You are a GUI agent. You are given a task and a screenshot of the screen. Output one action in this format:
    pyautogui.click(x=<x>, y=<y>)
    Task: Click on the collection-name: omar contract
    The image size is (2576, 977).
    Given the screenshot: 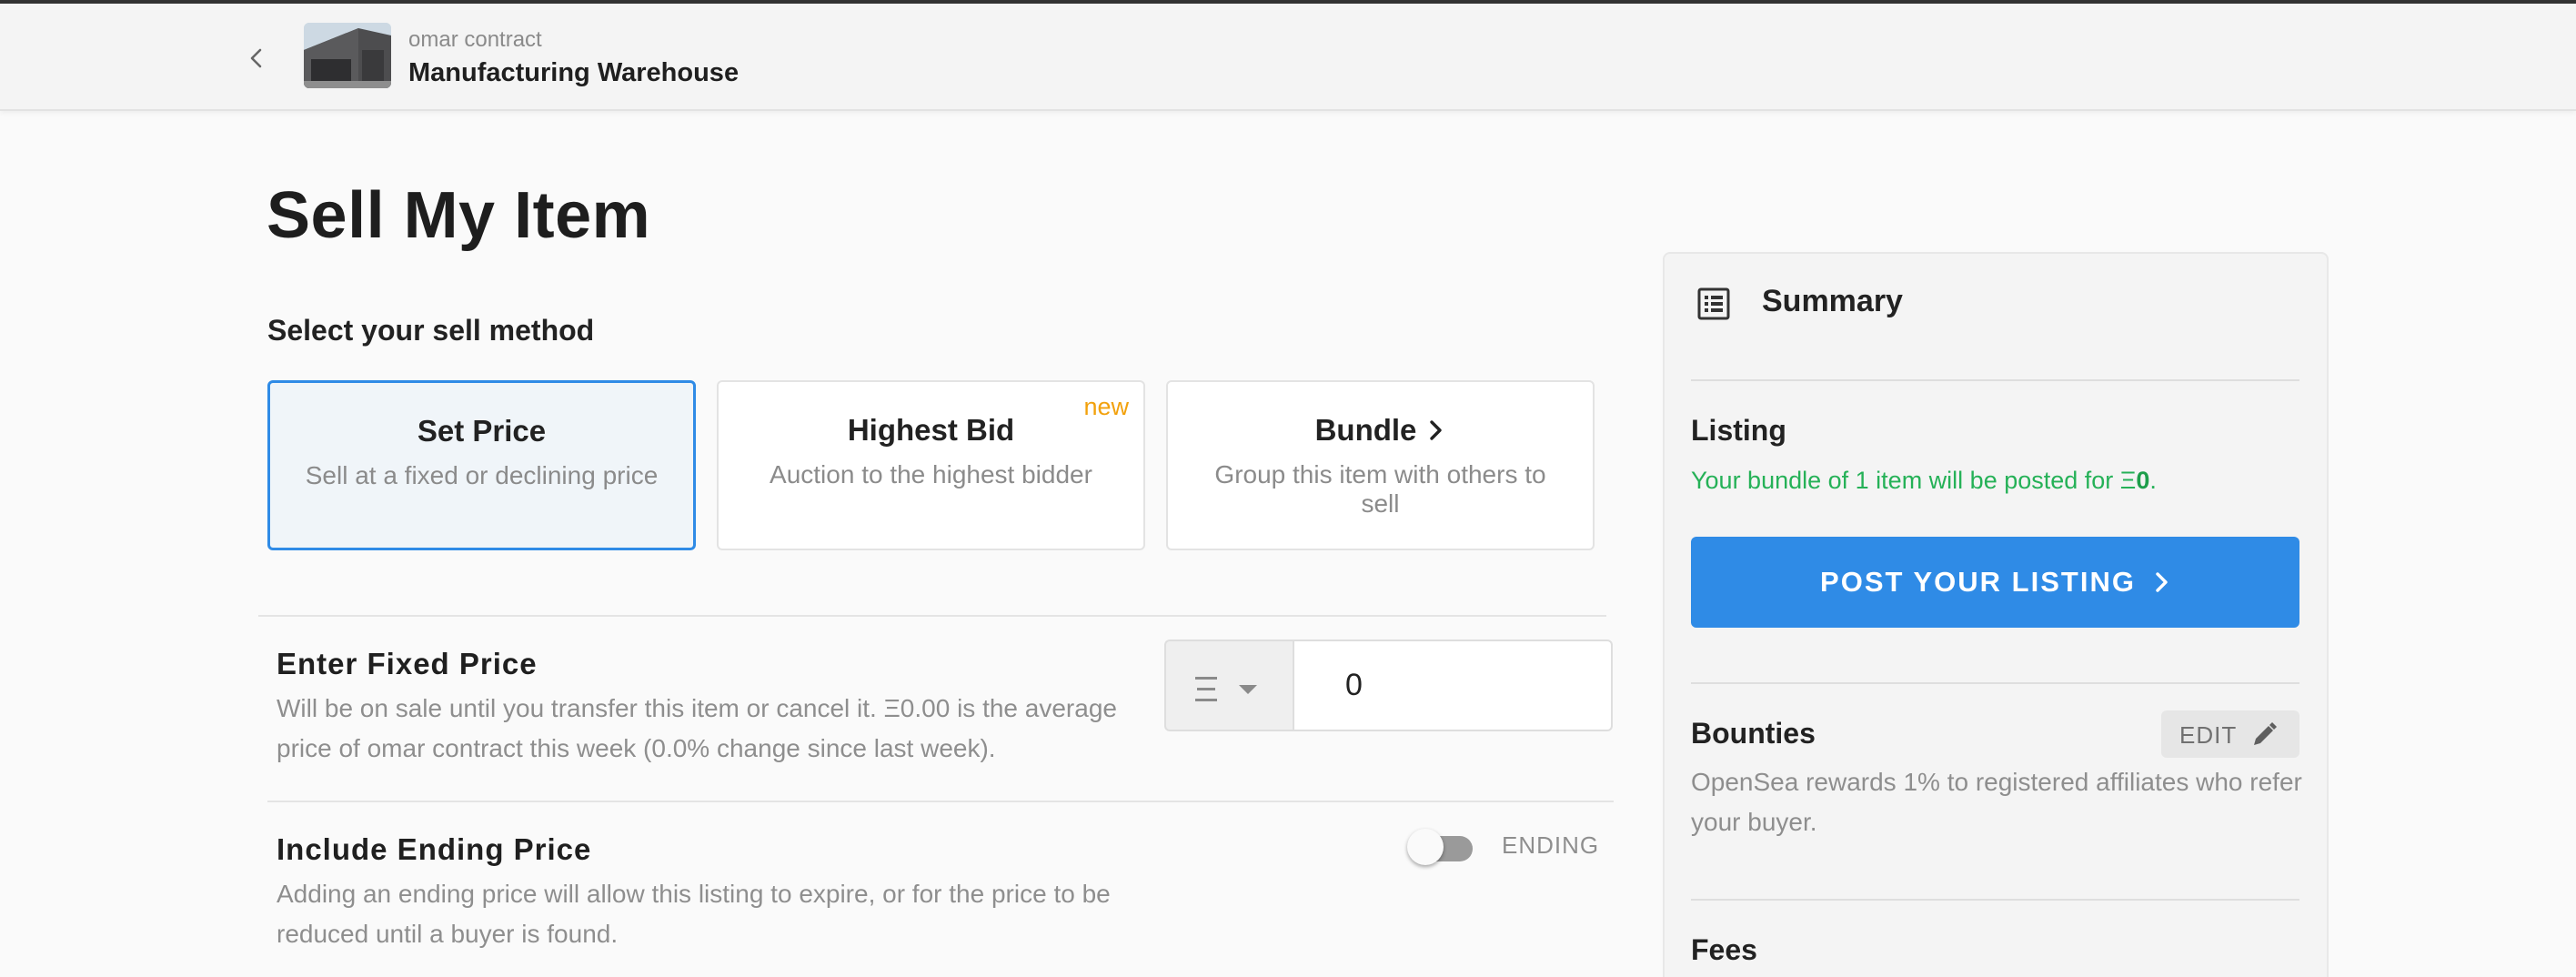 What is the action you would take?
    pyautogui.click(x=475, y=40)
    